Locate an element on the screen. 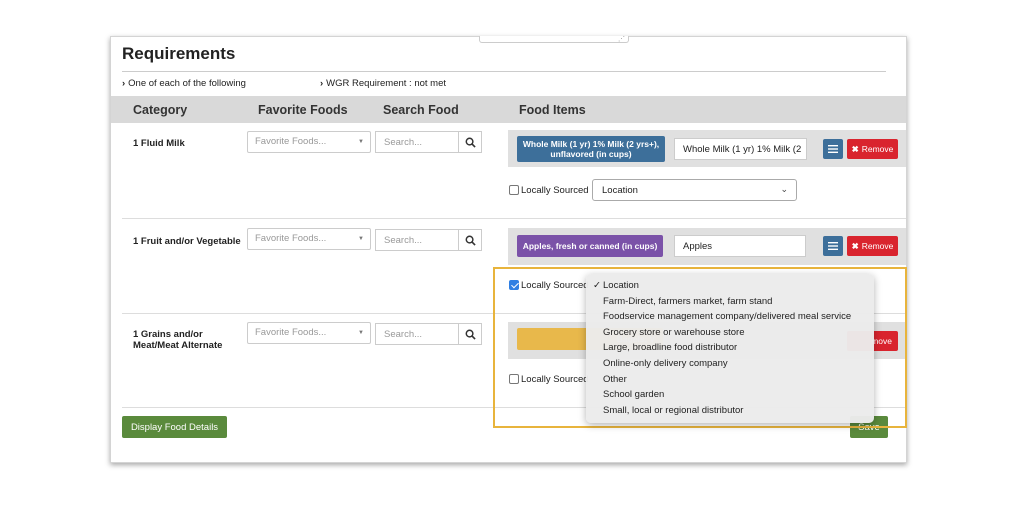 The height and width of the screenshot is (512, 1024). dropdown-option-label: Other is located at coordinates (615, 379).